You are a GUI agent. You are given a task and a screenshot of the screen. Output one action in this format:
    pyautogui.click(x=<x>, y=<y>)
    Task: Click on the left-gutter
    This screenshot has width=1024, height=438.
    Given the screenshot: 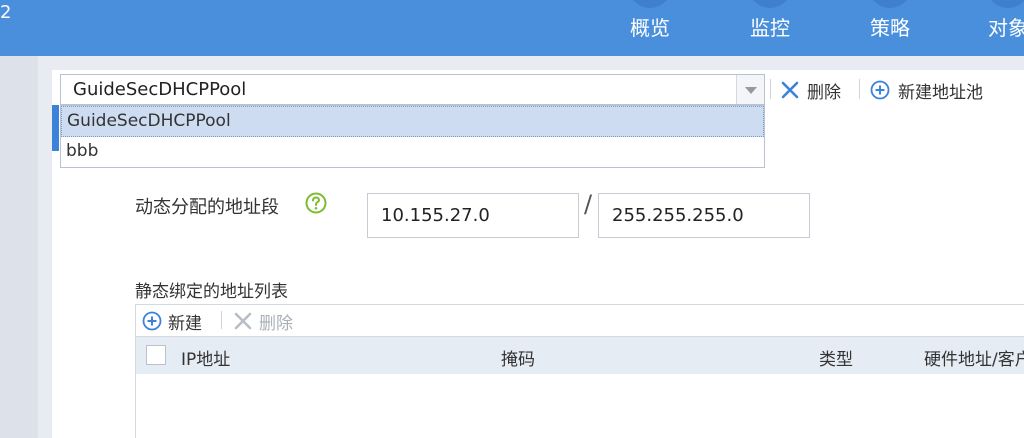 What is the action you would take?
    pyautogui.click(x=19, y=247)
    